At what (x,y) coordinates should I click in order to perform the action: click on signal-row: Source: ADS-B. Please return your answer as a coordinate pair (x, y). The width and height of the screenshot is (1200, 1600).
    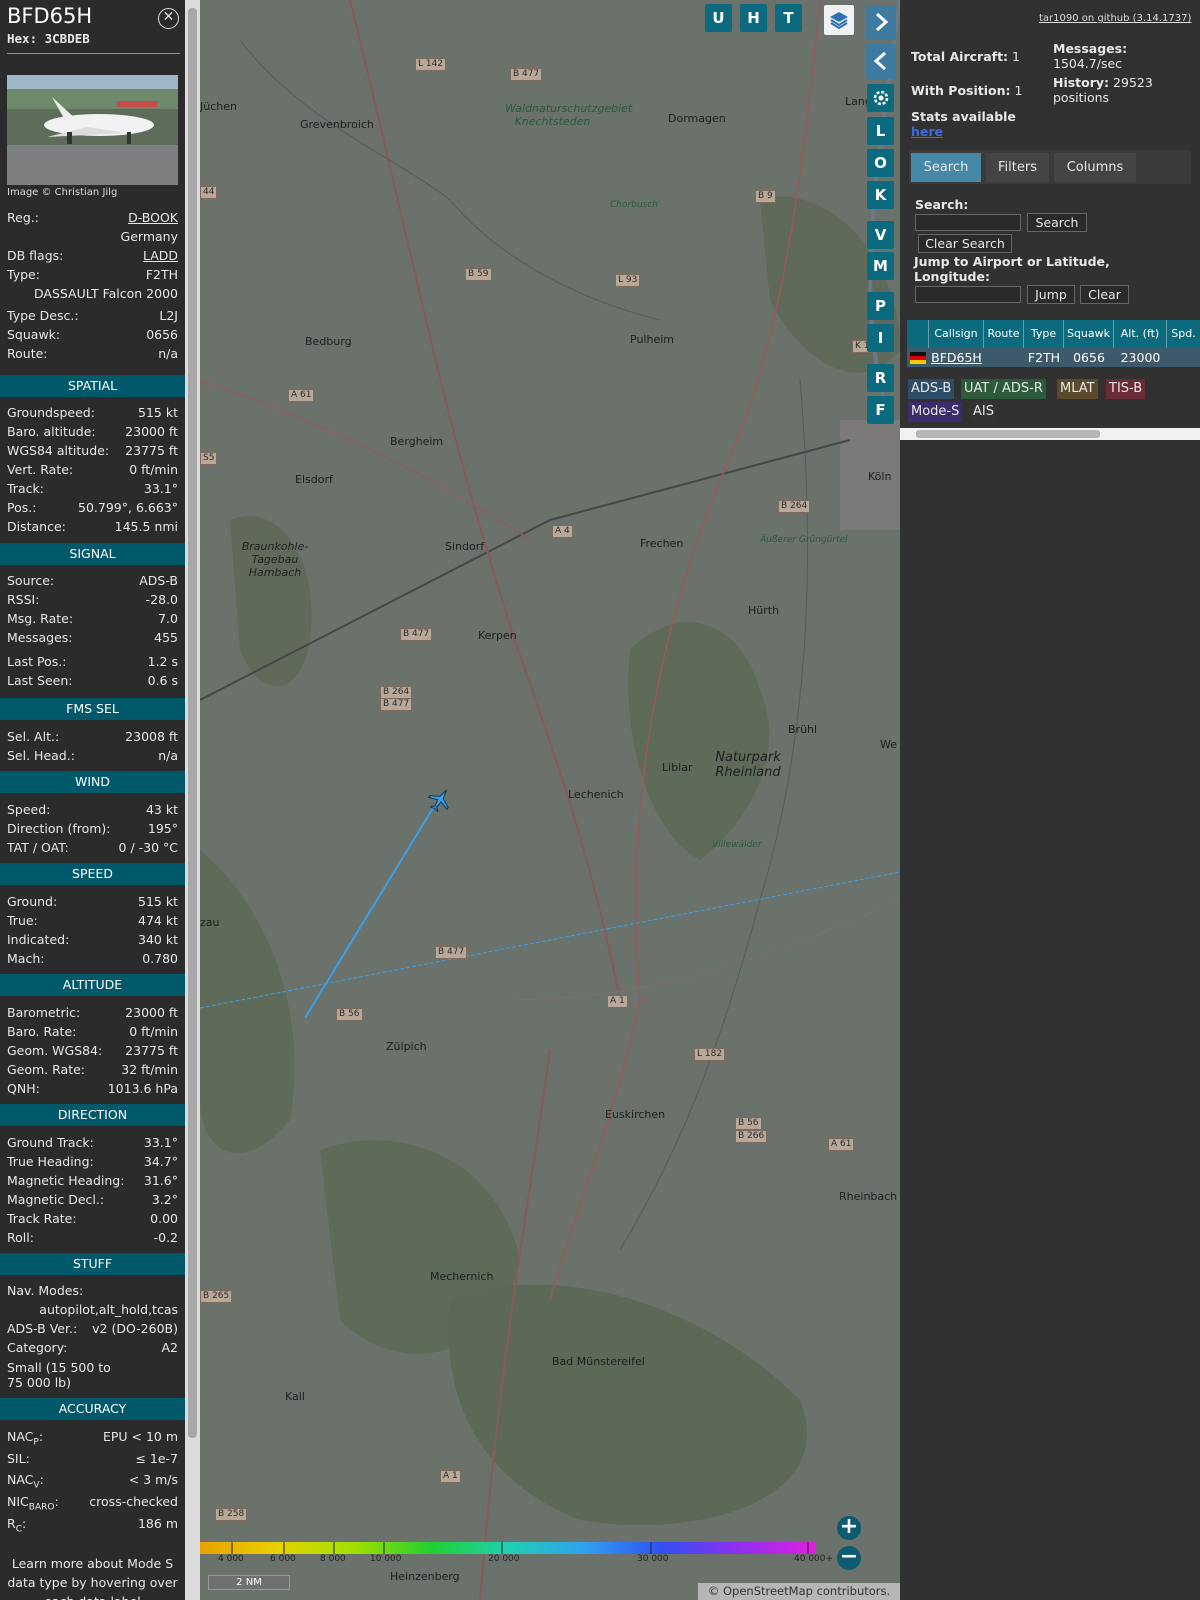
    Looking at the image, I should click on (92, 580).